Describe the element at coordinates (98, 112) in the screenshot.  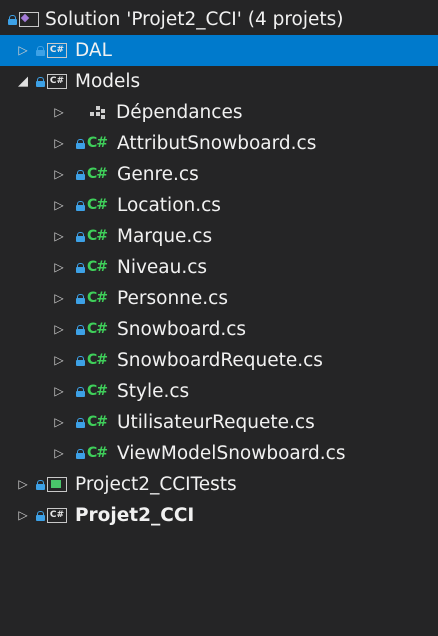
I see `dependencies-icon` at that location.